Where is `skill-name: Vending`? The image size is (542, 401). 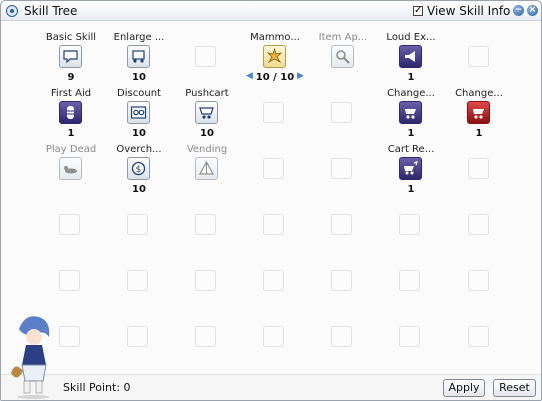
skill-name: Vending is located at coordinates (207, 149).